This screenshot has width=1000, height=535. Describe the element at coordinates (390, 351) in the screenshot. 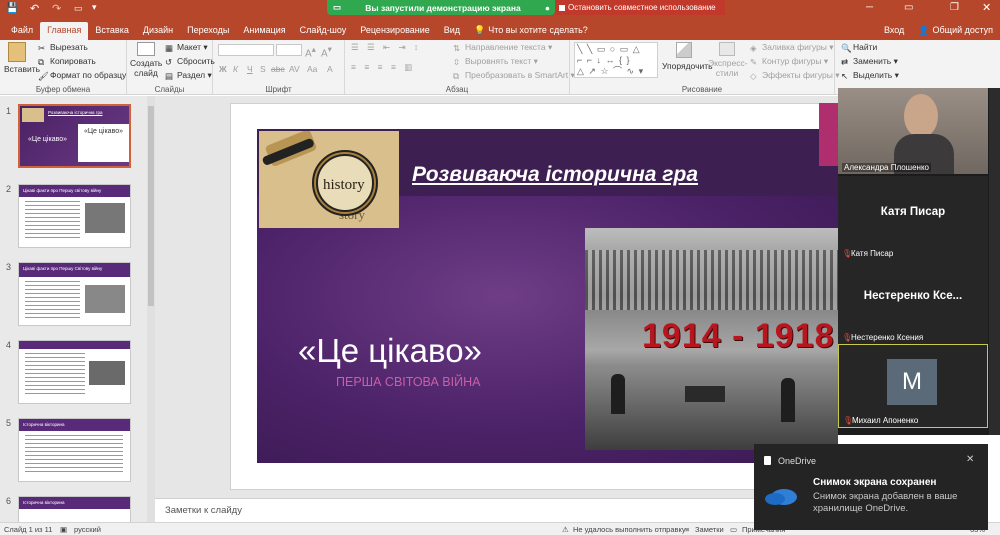

I see `slide-quote: «Це цікаво»` at that location.